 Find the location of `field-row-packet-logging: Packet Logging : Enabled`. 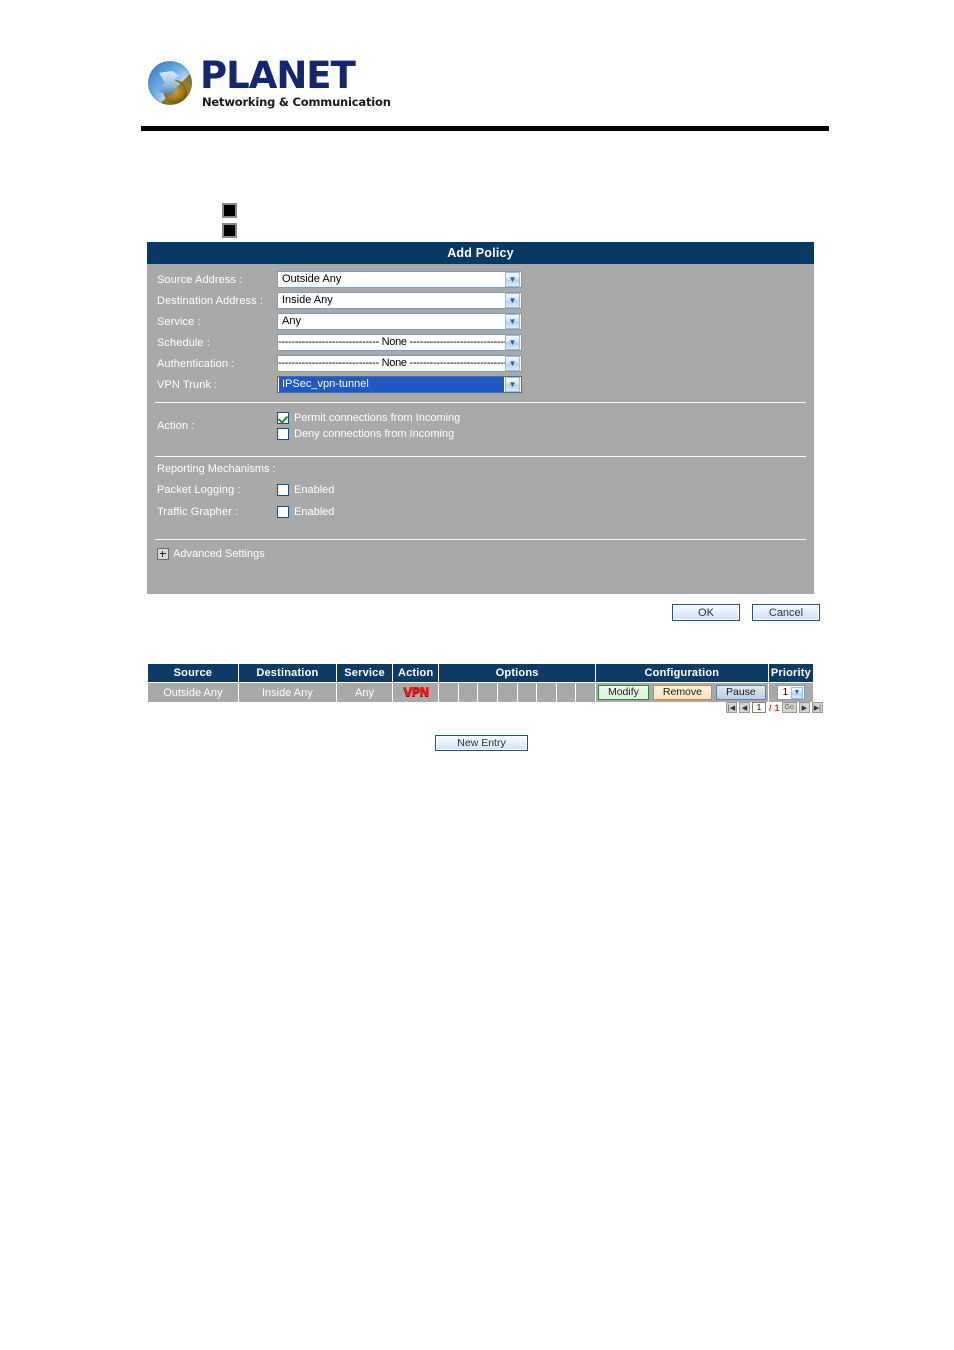

field-row-packet-logging: Packet Logging : Enabled is located at coordinates (485, 489).